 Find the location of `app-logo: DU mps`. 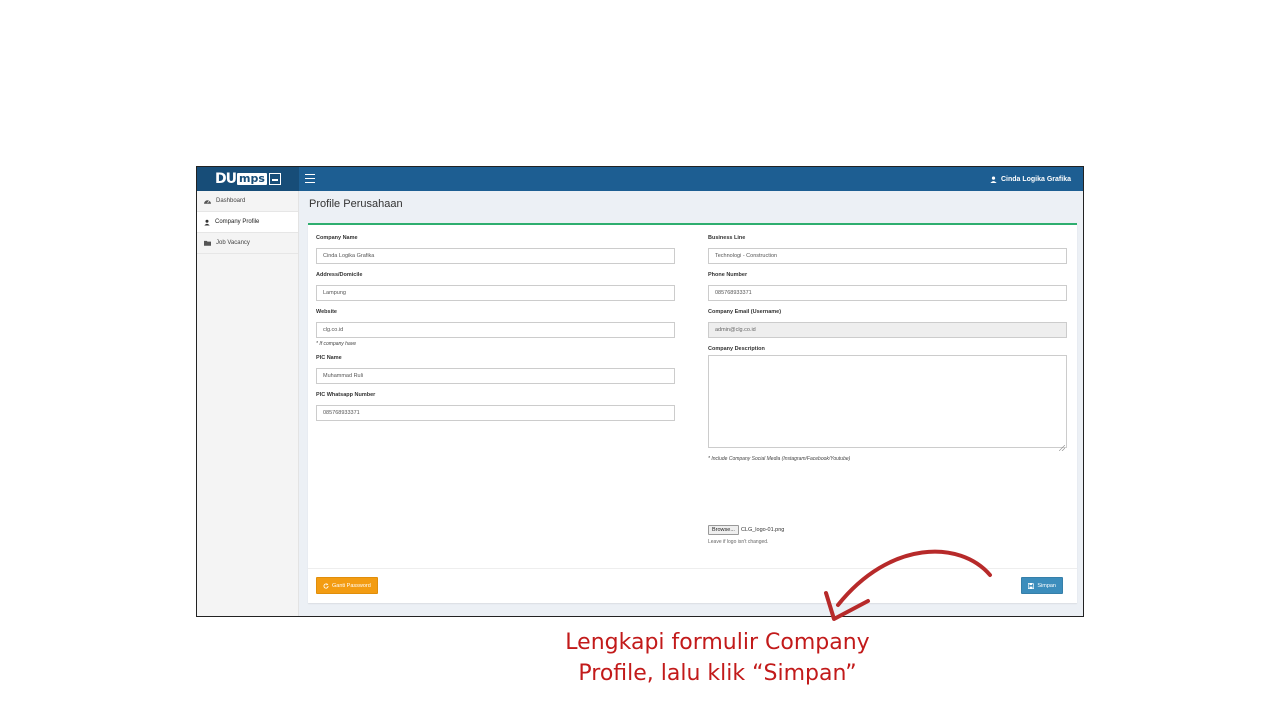

app-logo: DU mps is located at coordinates (248, 179).